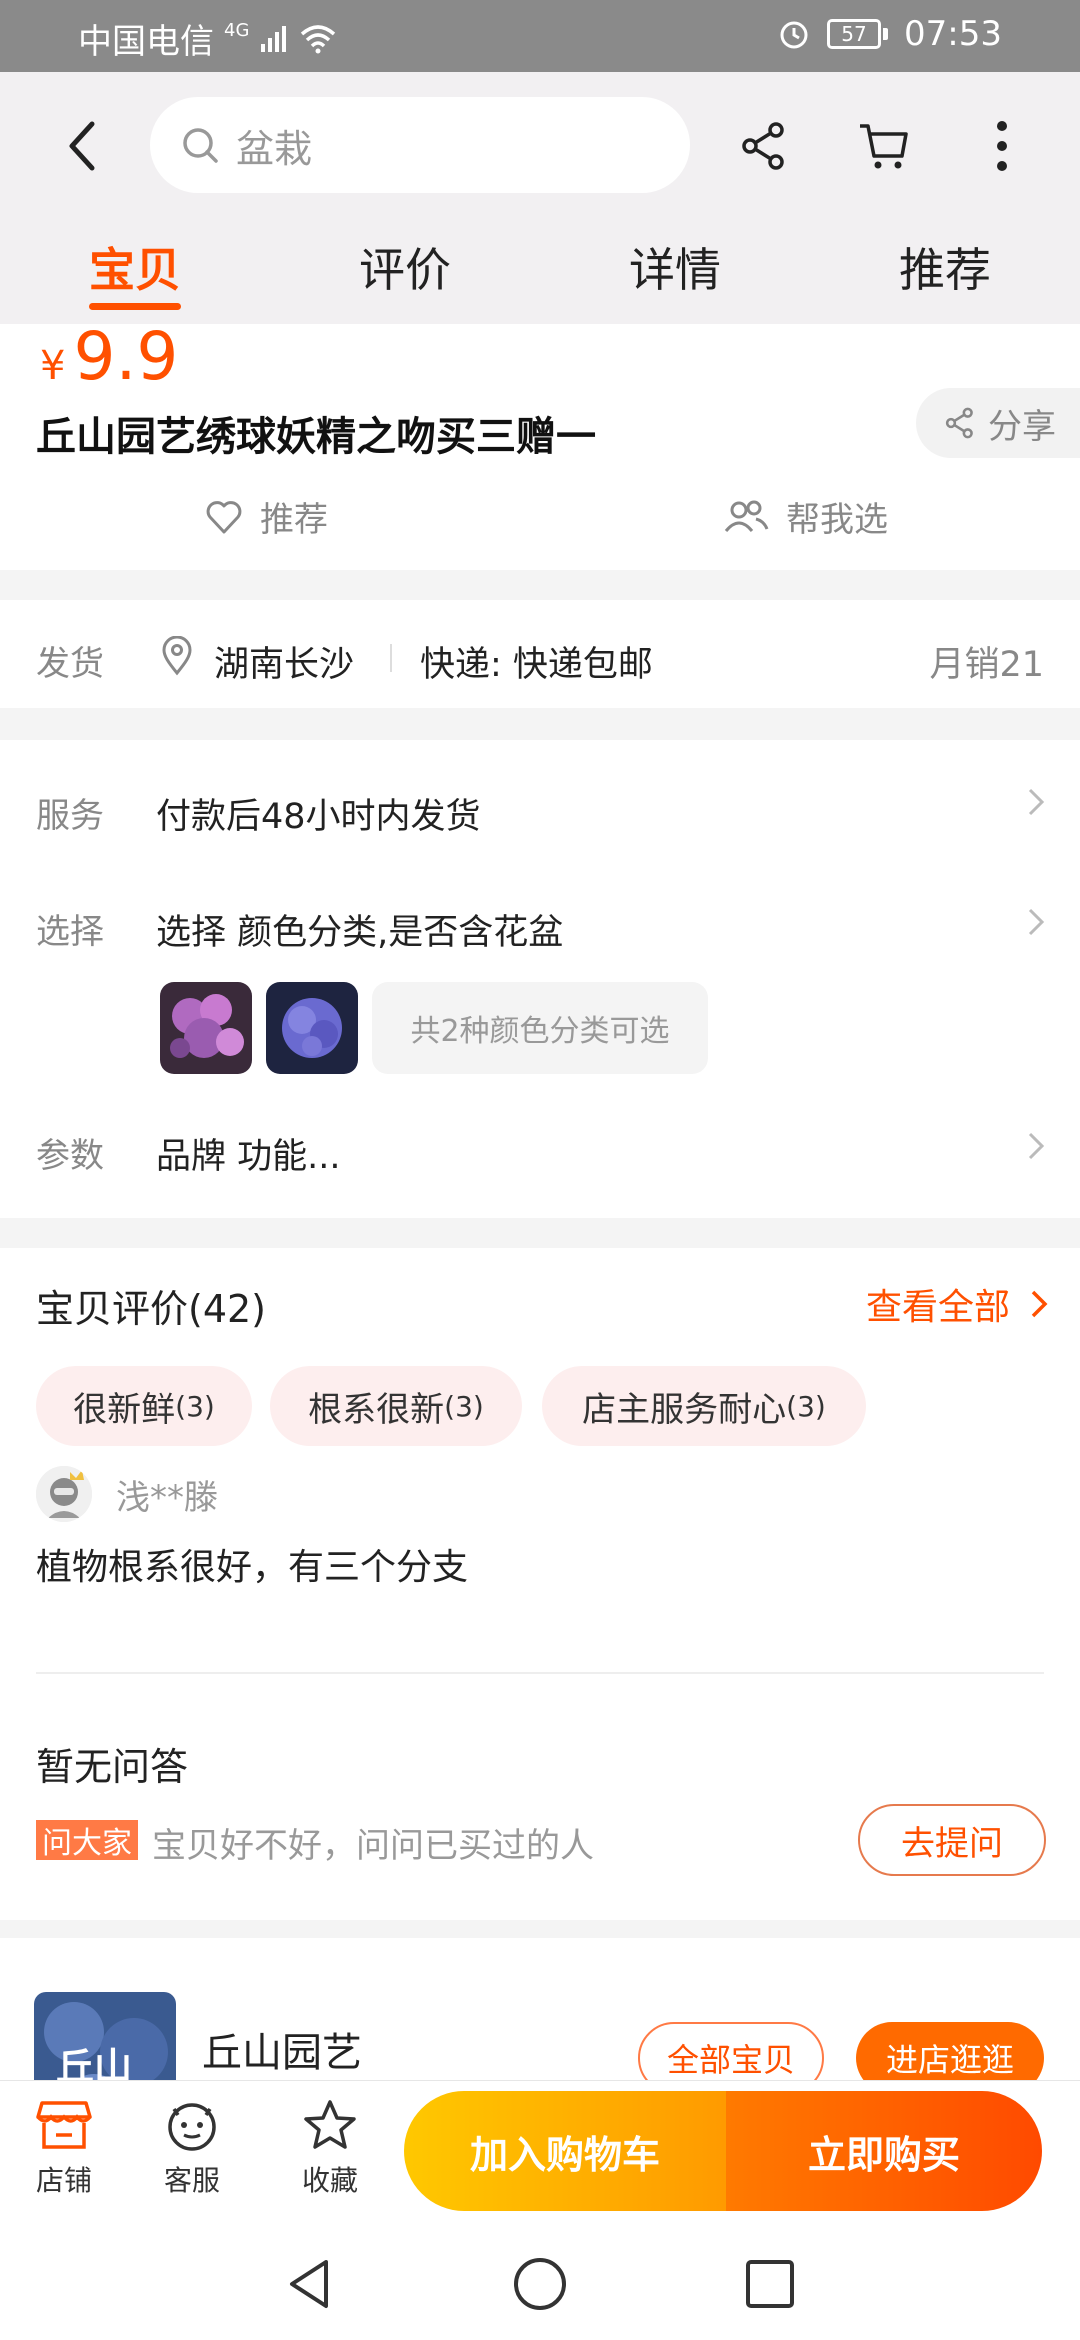 The height and width of the screenshot is (2340, 1080). Describe the element at coordinates (224, 516) in the screenshot. I see `heart-icon` at that location.